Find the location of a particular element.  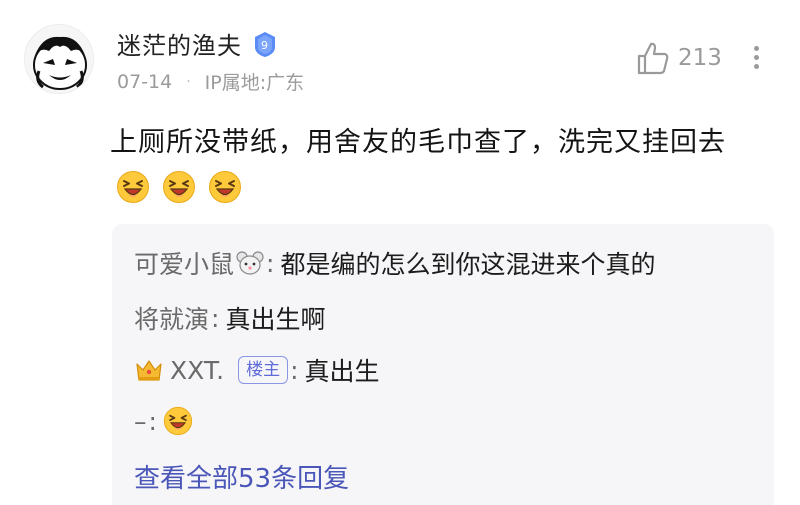

post-text: 上厕所没带纸，用舍友的毛巾查了，洗完又挂回去 is located at coordinates (418, 142).